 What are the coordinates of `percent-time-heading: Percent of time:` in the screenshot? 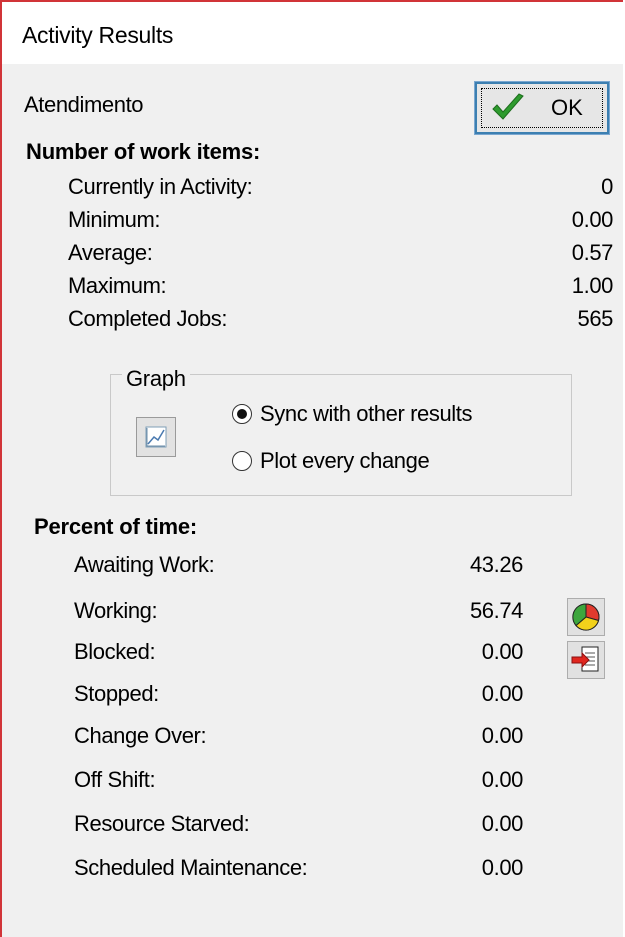 It's located at (116, 526).